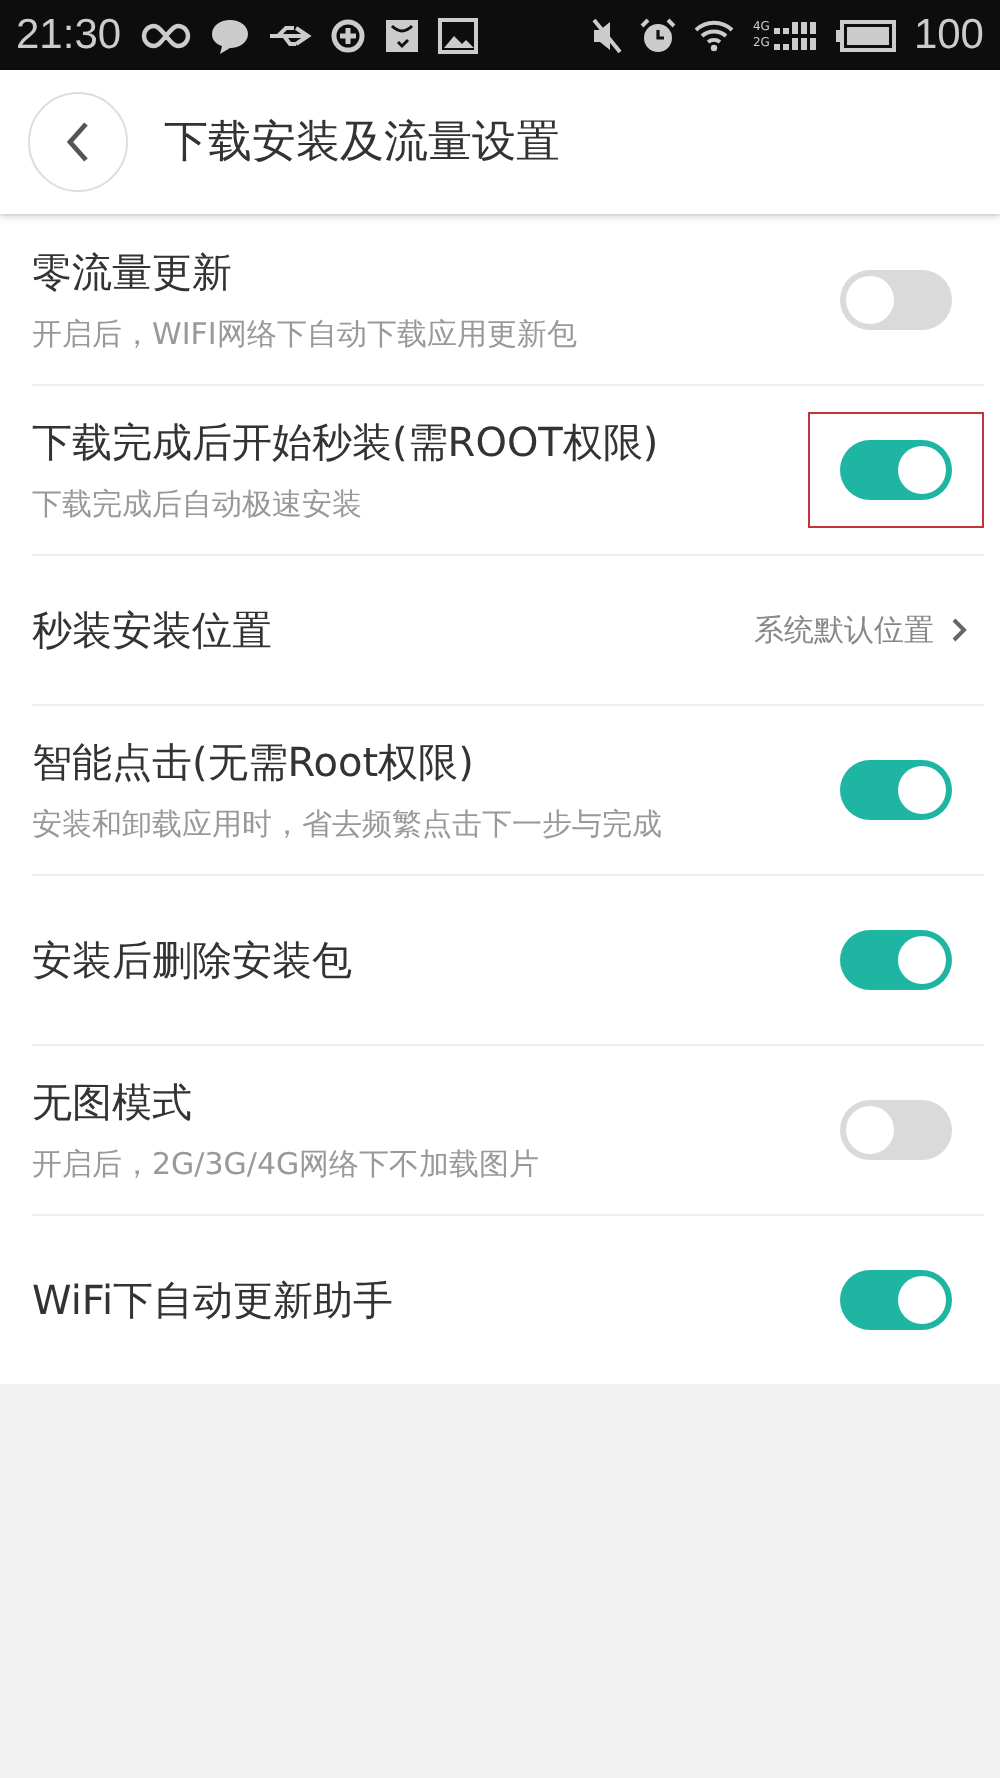 Image resolution: width=1000 pixels, height=1778 pixels. What do you see at coordinates (198, 505) in the screenshot?
I see `setting-description: 下载完成后自动极速安装` at bounding box center [198, 505].